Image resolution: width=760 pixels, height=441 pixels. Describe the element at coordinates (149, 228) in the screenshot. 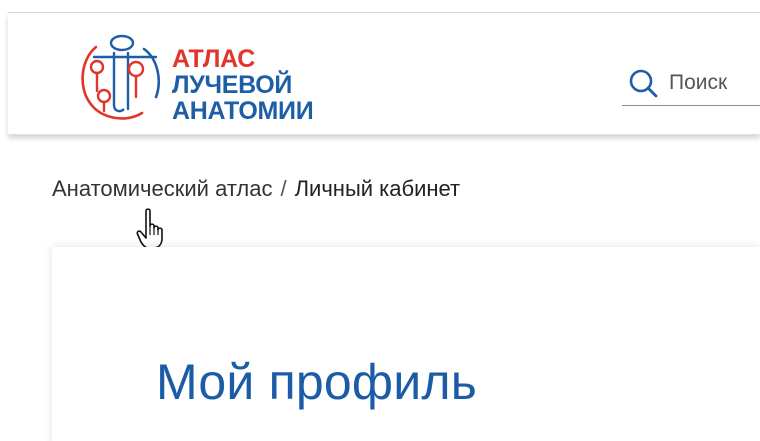

I see `hand-pointer-cursor-icon` at that location.